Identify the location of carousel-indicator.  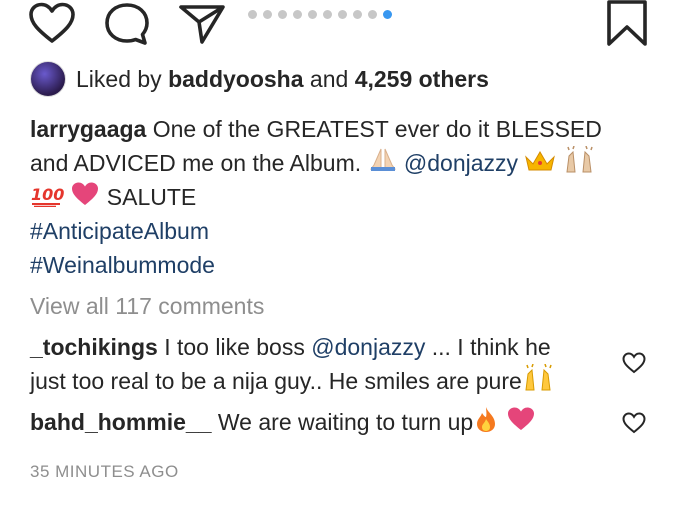
(320, 14).